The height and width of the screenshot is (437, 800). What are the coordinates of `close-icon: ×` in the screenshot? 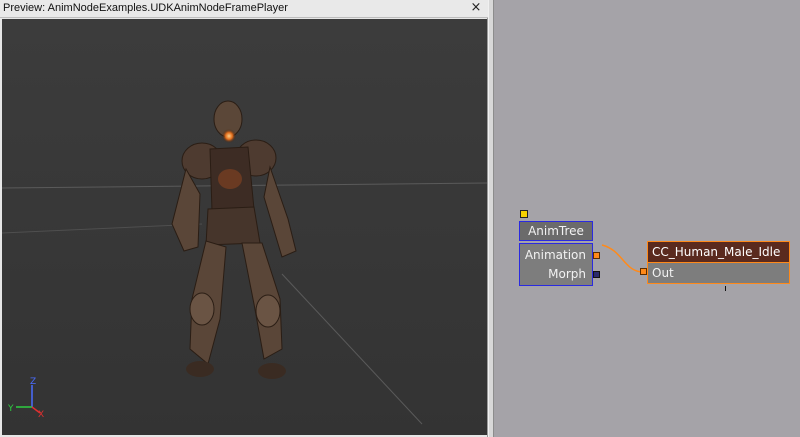 It's located at (476, 8).